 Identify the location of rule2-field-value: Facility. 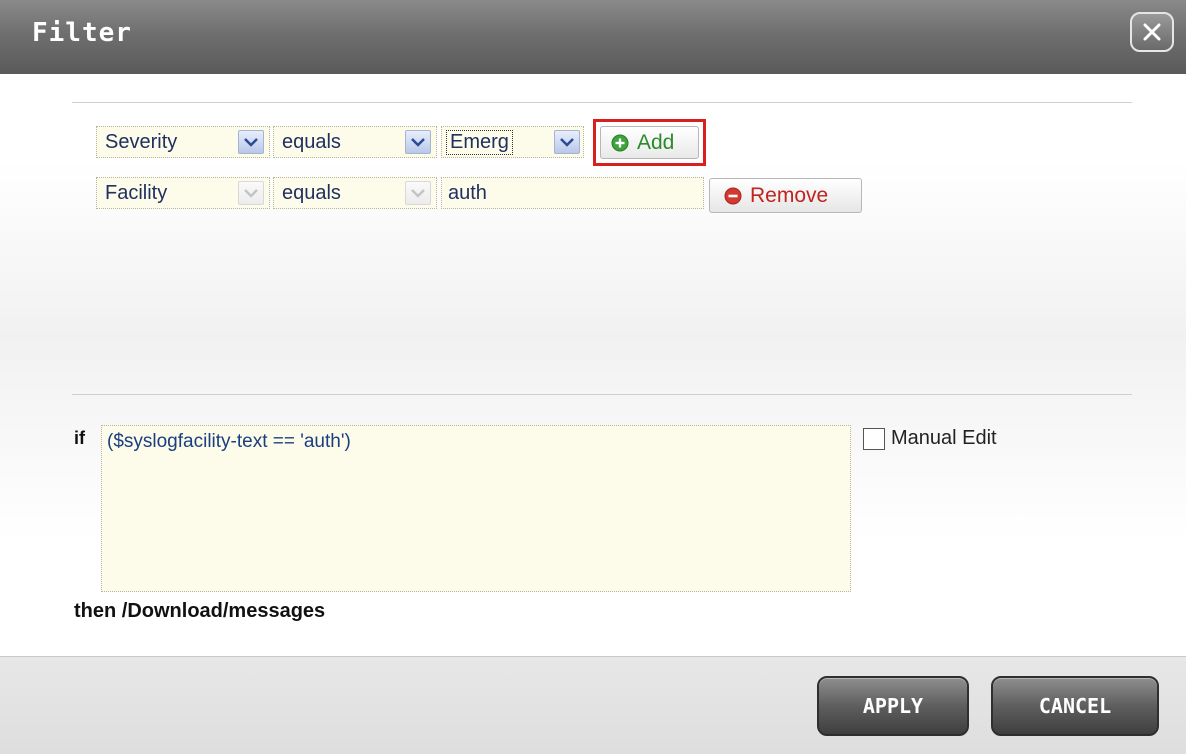
(136, 193).